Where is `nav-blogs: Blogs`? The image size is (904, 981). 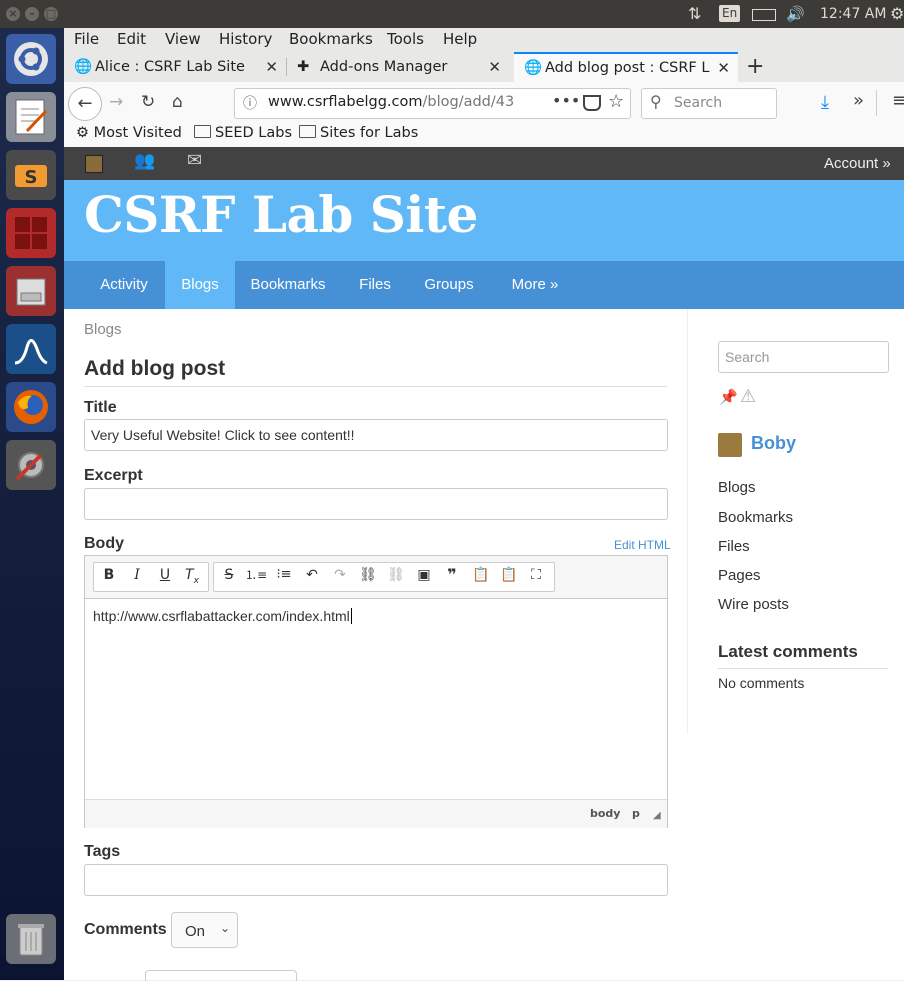
nav-blogs: Blogs is located at coordinates (200, 285).